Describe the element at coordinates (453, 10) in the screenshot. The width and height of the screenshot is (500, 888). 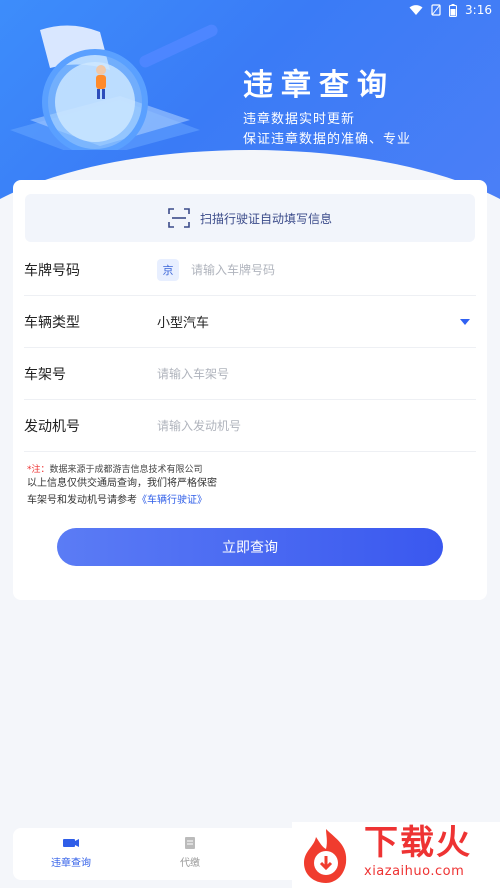
I see `battery-icon` at that location.